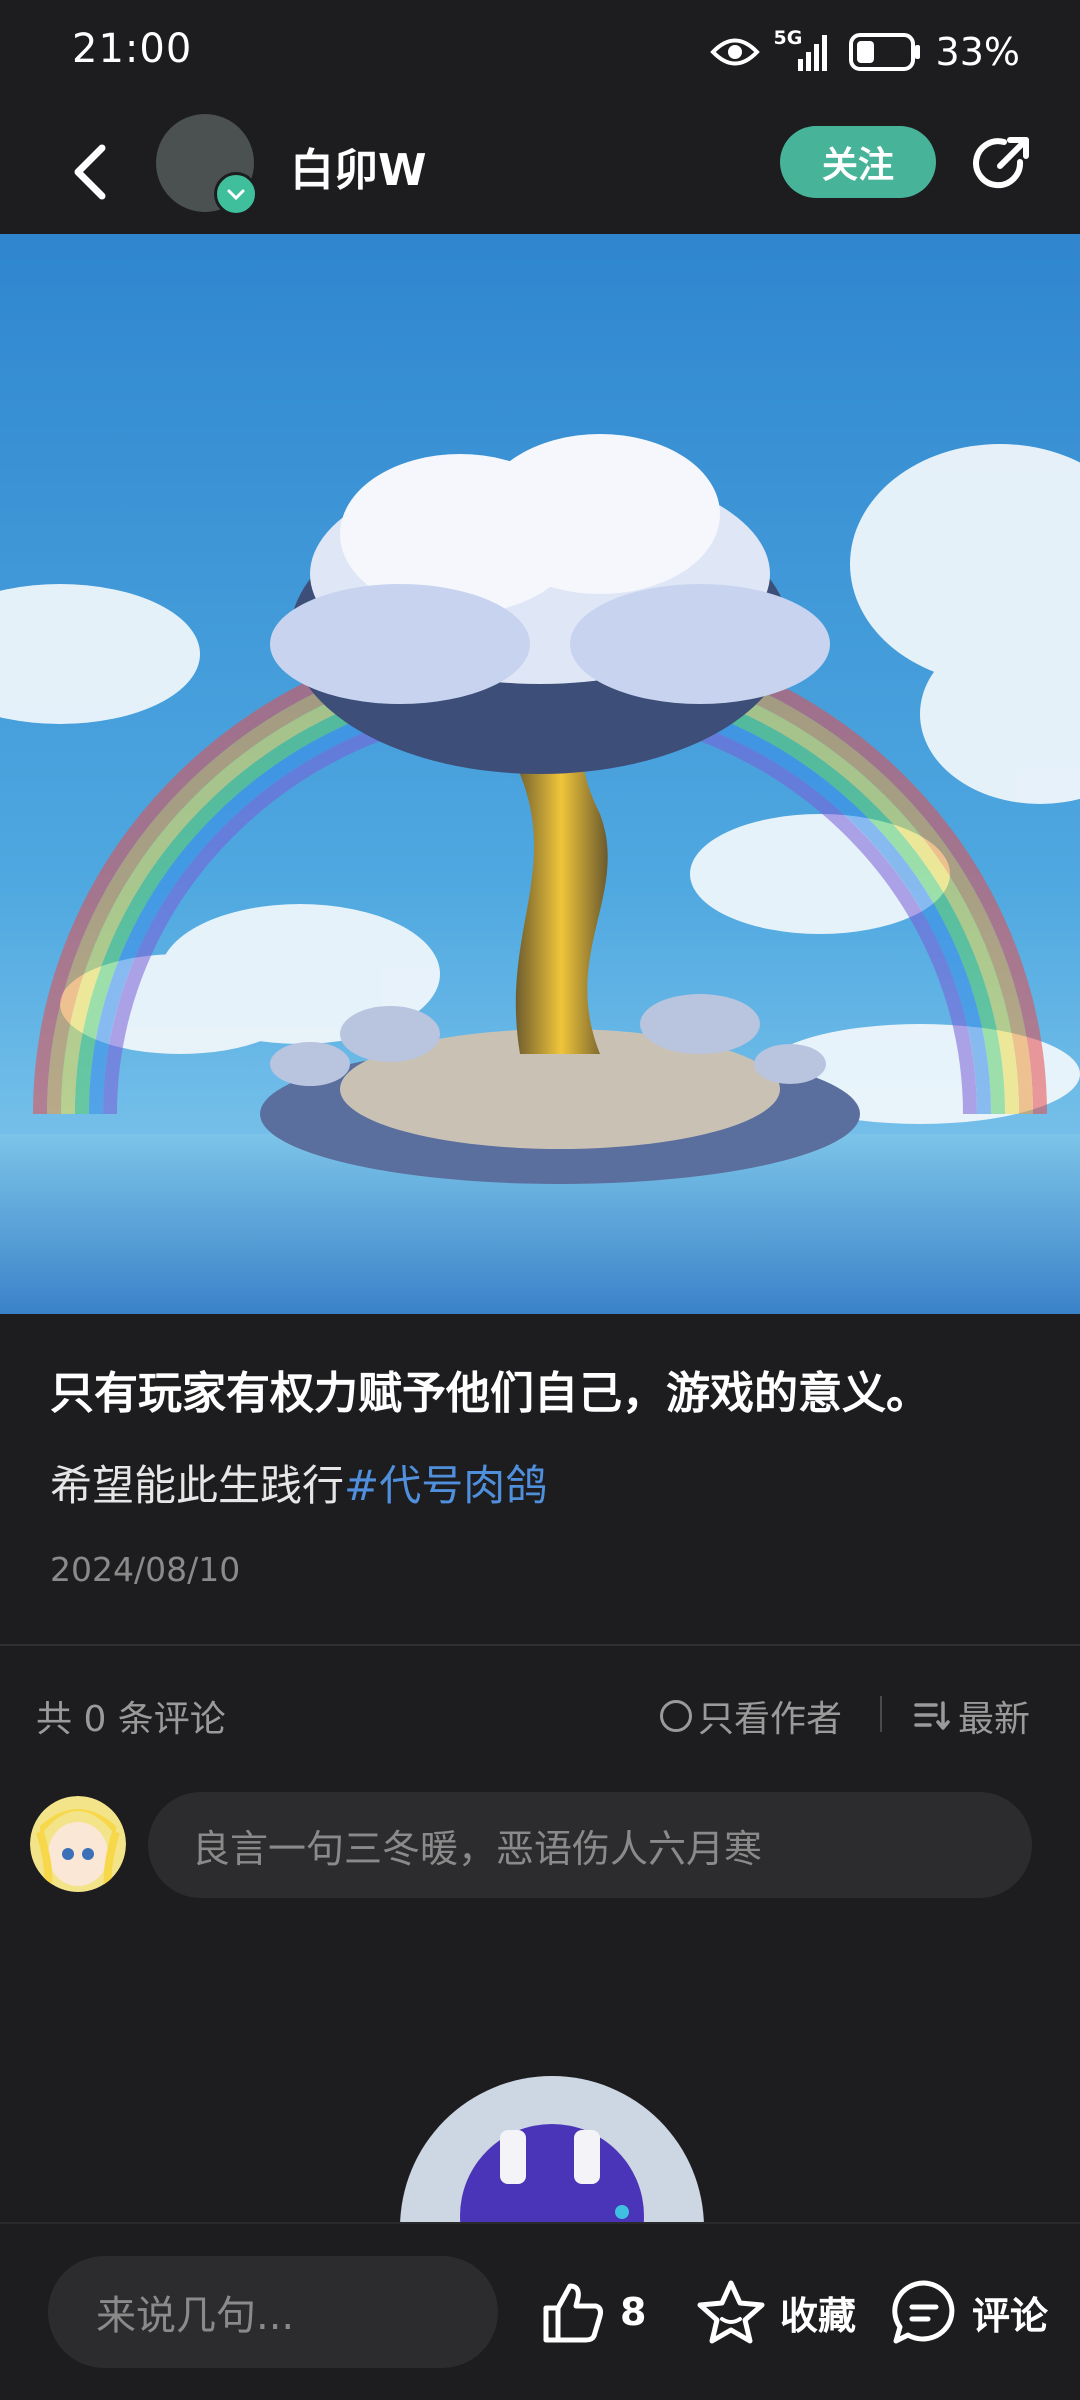 This screenshot has height=2400, width=1080. What do you see at coordinates (884, 52) in the screenshot?
I see `battery-icon` at bounding box center [884, 52].